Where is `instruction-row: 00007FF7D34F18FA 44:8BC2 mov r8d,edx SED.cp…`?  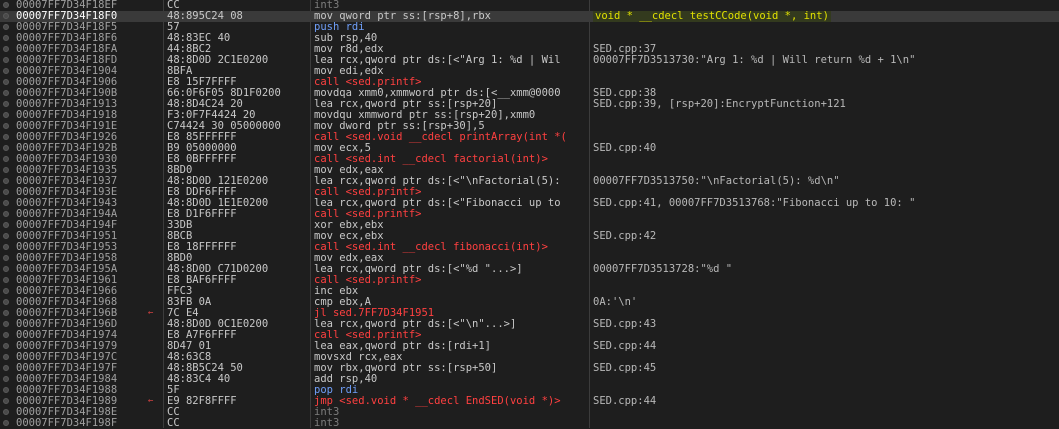
instruction-row: 00007FF7D34F18FA 44:8BC2 mov r8d,edx SED.cp… is located at coordinates (529, 49).